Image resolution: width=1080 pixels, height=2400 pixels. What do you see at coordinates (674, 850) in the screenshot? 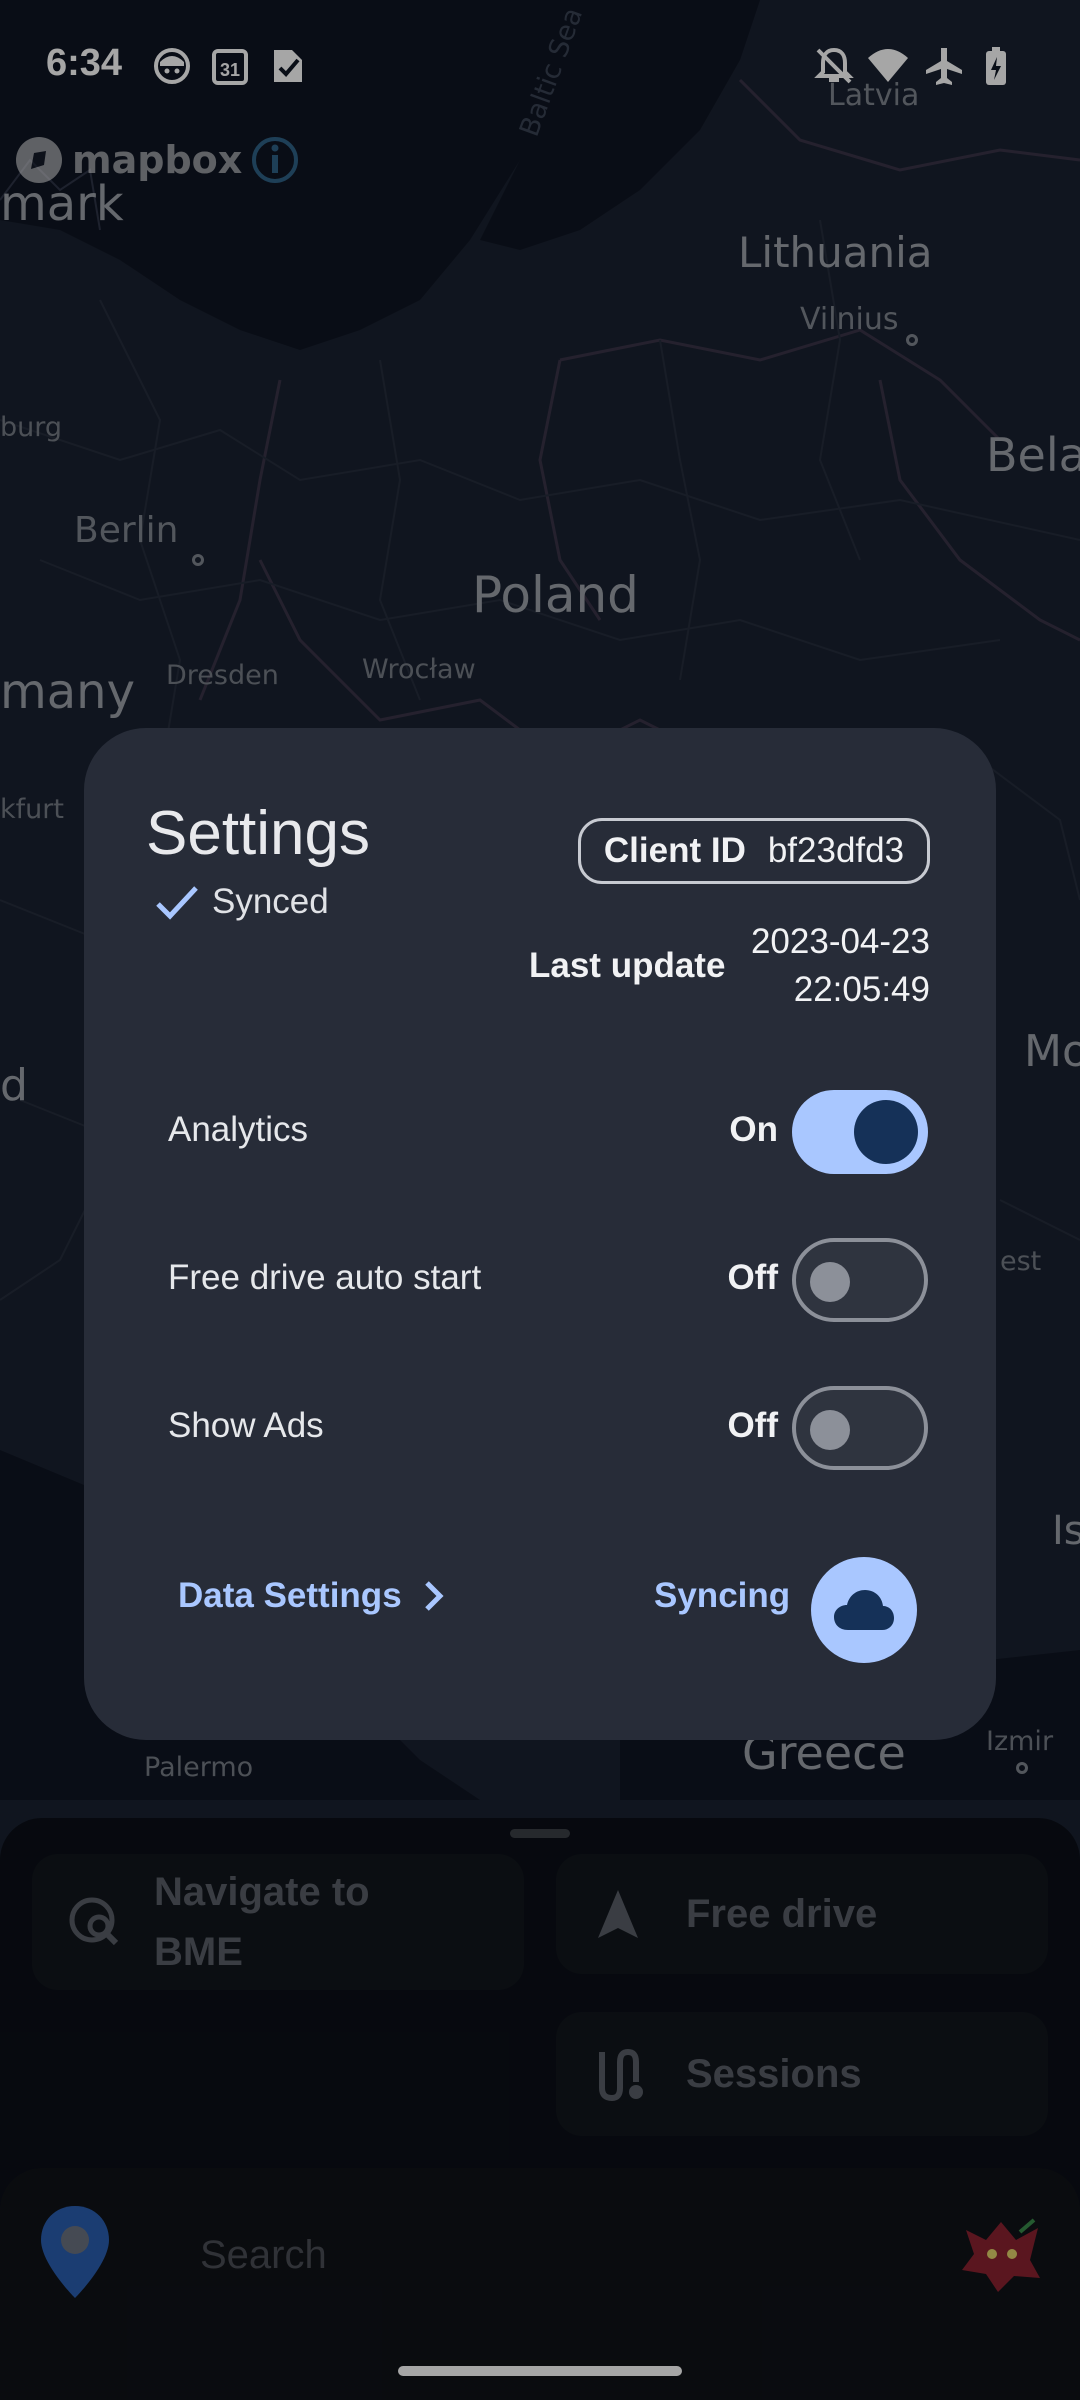
I see `client-id-label: Client ID` at bounding box center [674, 850].